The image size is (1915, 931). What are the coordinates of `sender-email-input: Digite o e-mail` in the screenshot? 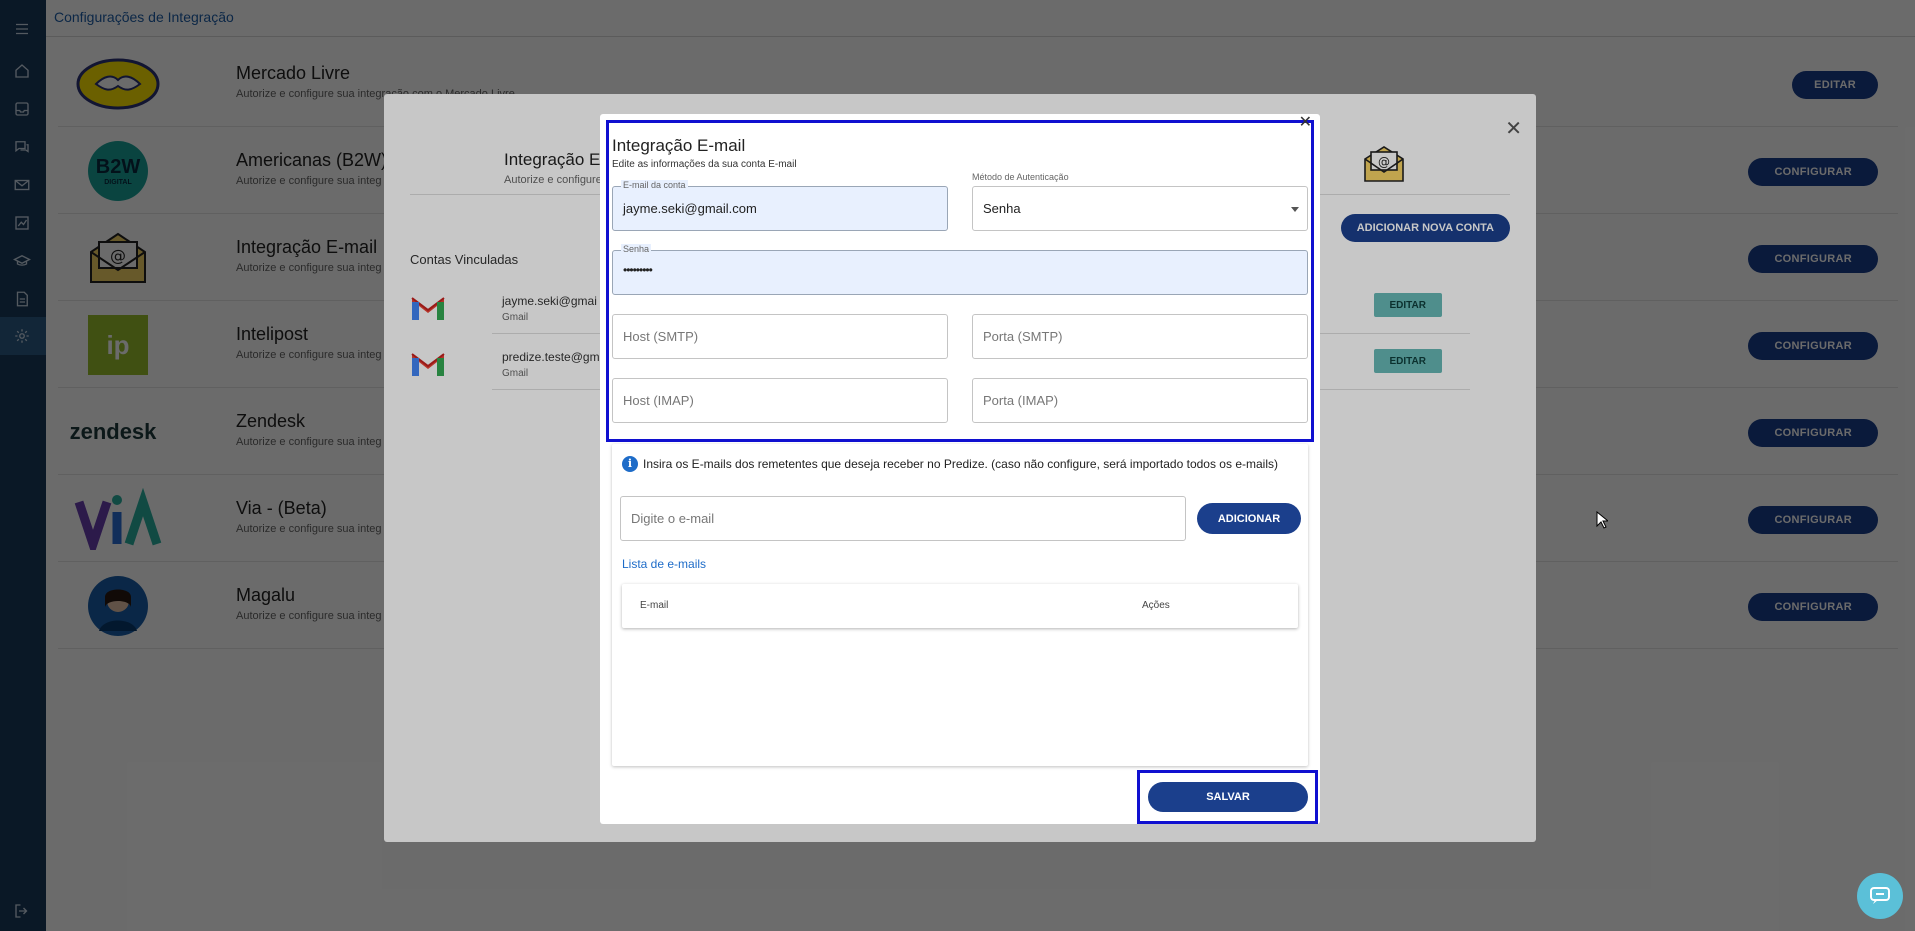 It's located at (903, 518).